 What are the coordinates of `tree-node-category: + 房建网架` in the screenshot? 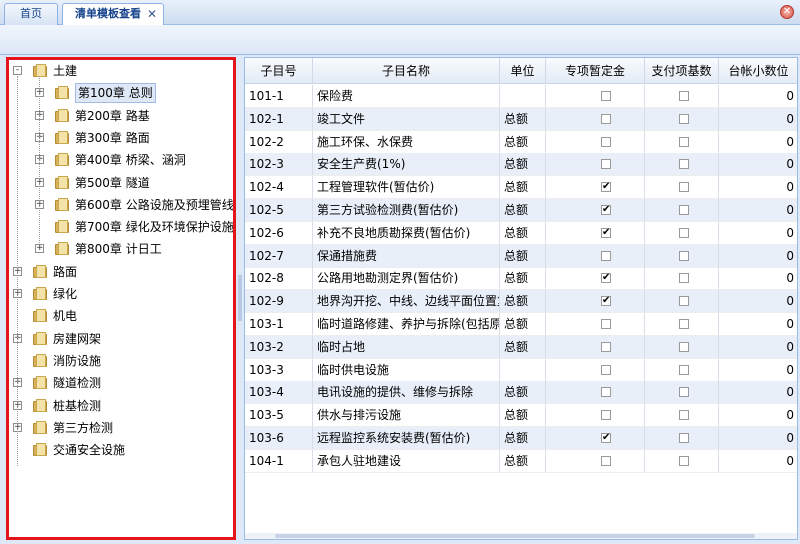 It's located at (121, 339).